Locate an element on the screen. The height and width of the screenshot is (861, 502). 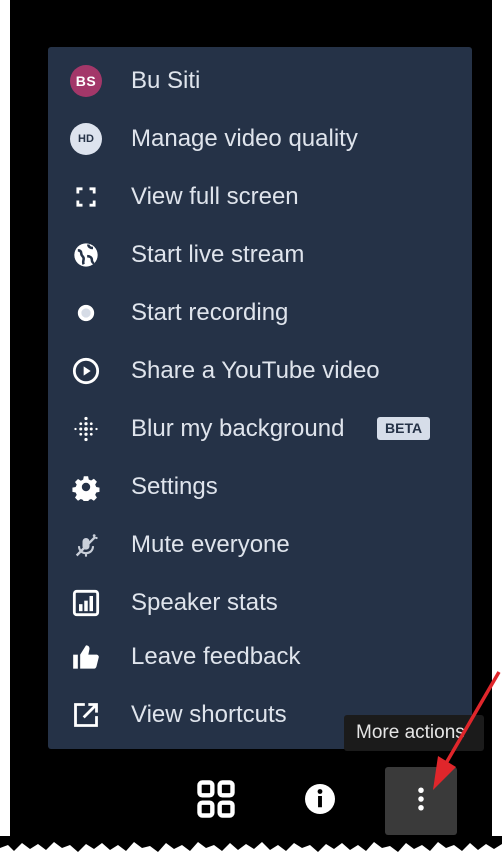
external-link-icon is located at coordinates (86, 715).